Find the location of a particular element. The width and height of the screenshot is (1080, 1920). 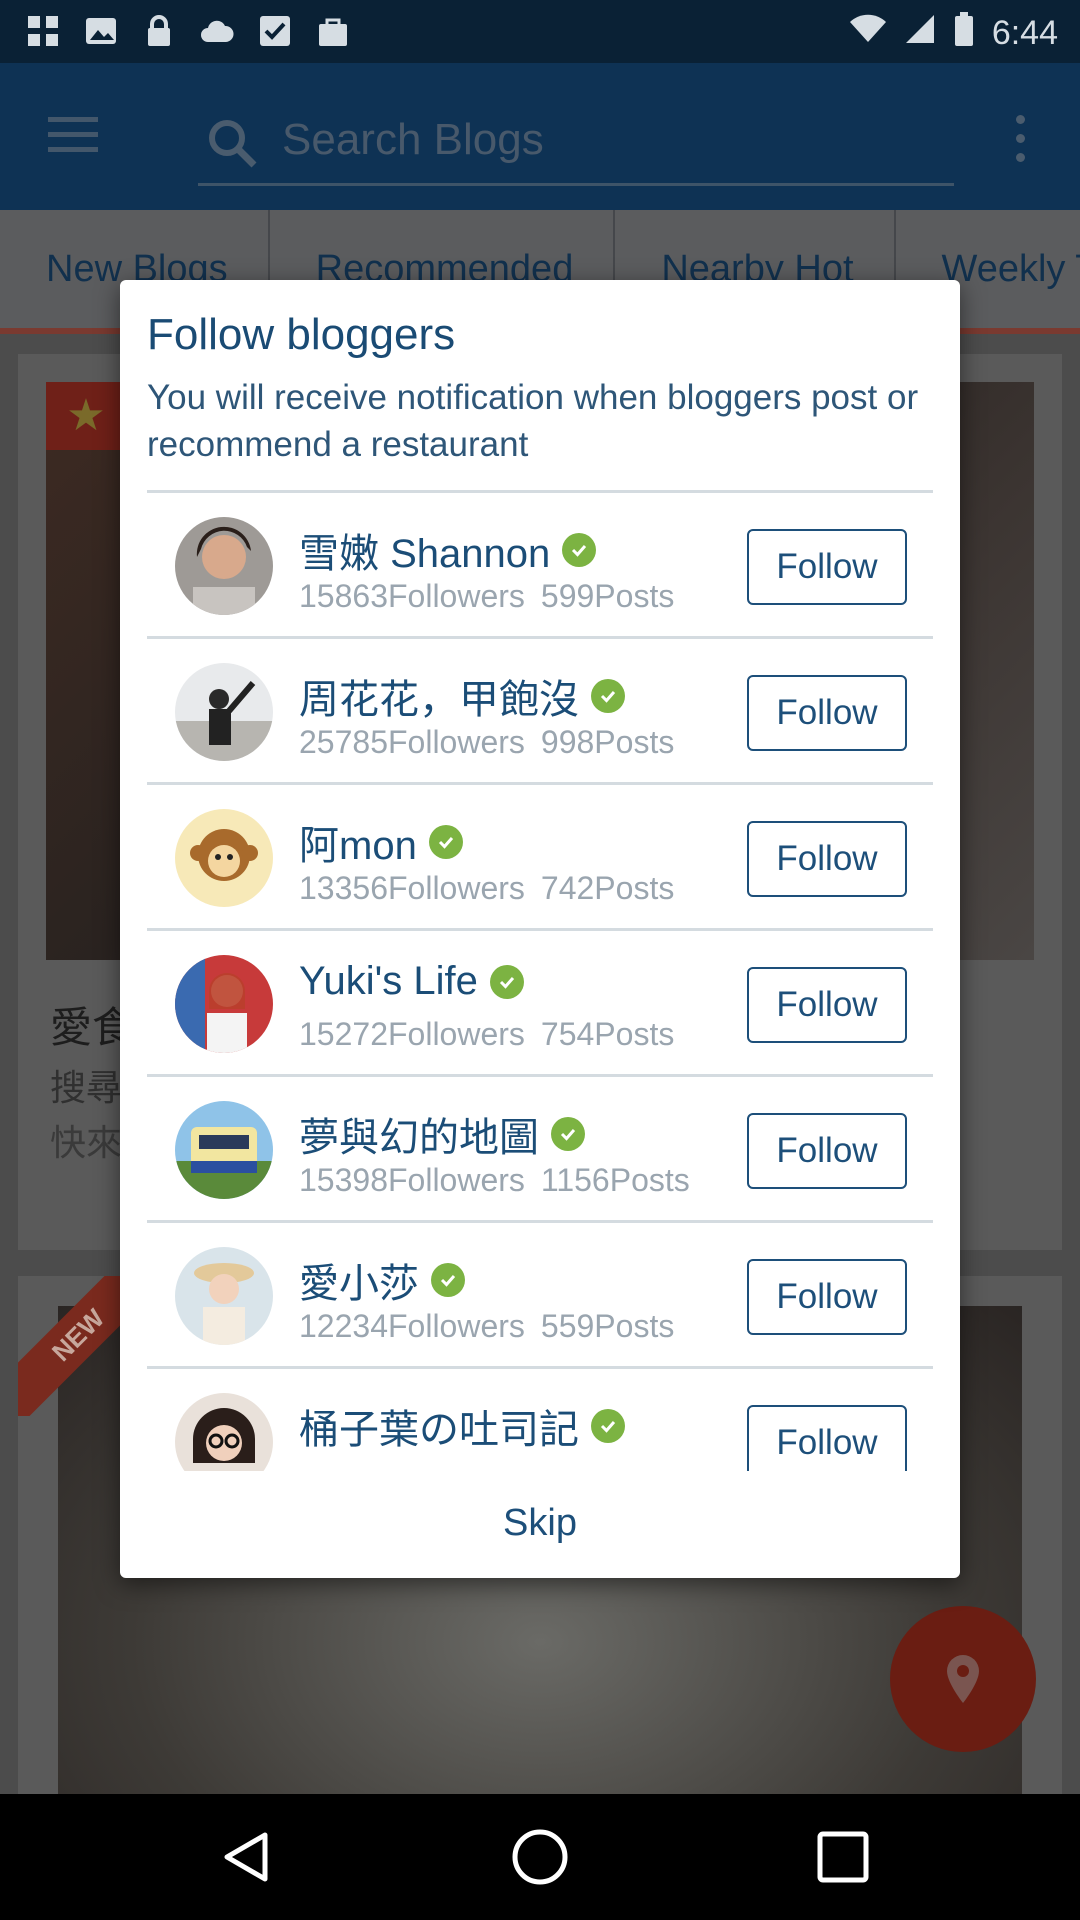

home-icon is located at coordinates (540, 1857).